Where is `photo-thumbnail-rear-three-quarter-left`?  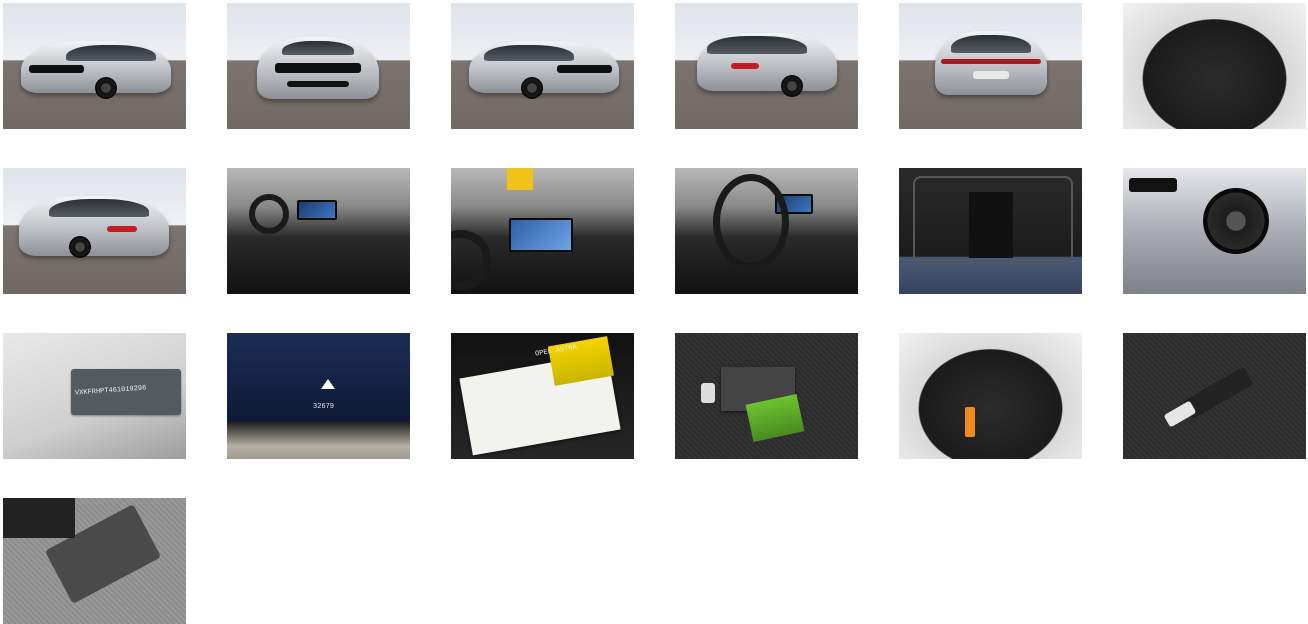
photo-thumbnail-rear-three-quarter-left is located at coordinates (766, 66).